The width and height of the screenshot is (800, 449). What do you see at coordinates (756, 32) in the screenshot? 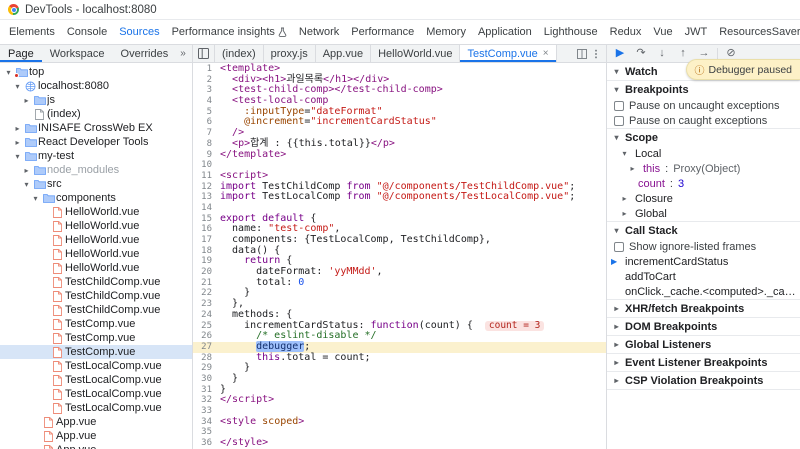
I see `tab-resourcessaver: ResourcesSaver` at bounding box center [756, 32].